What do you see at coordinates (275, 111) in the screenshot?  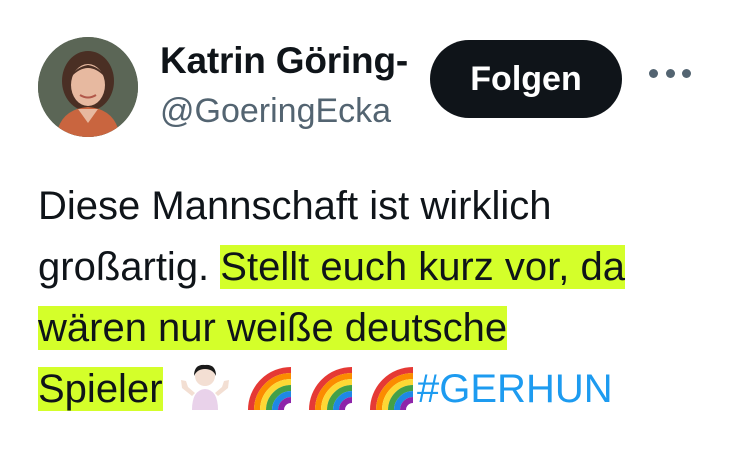 I see `user-handle: @GoeringEcka` at bounding box center [275, 111].